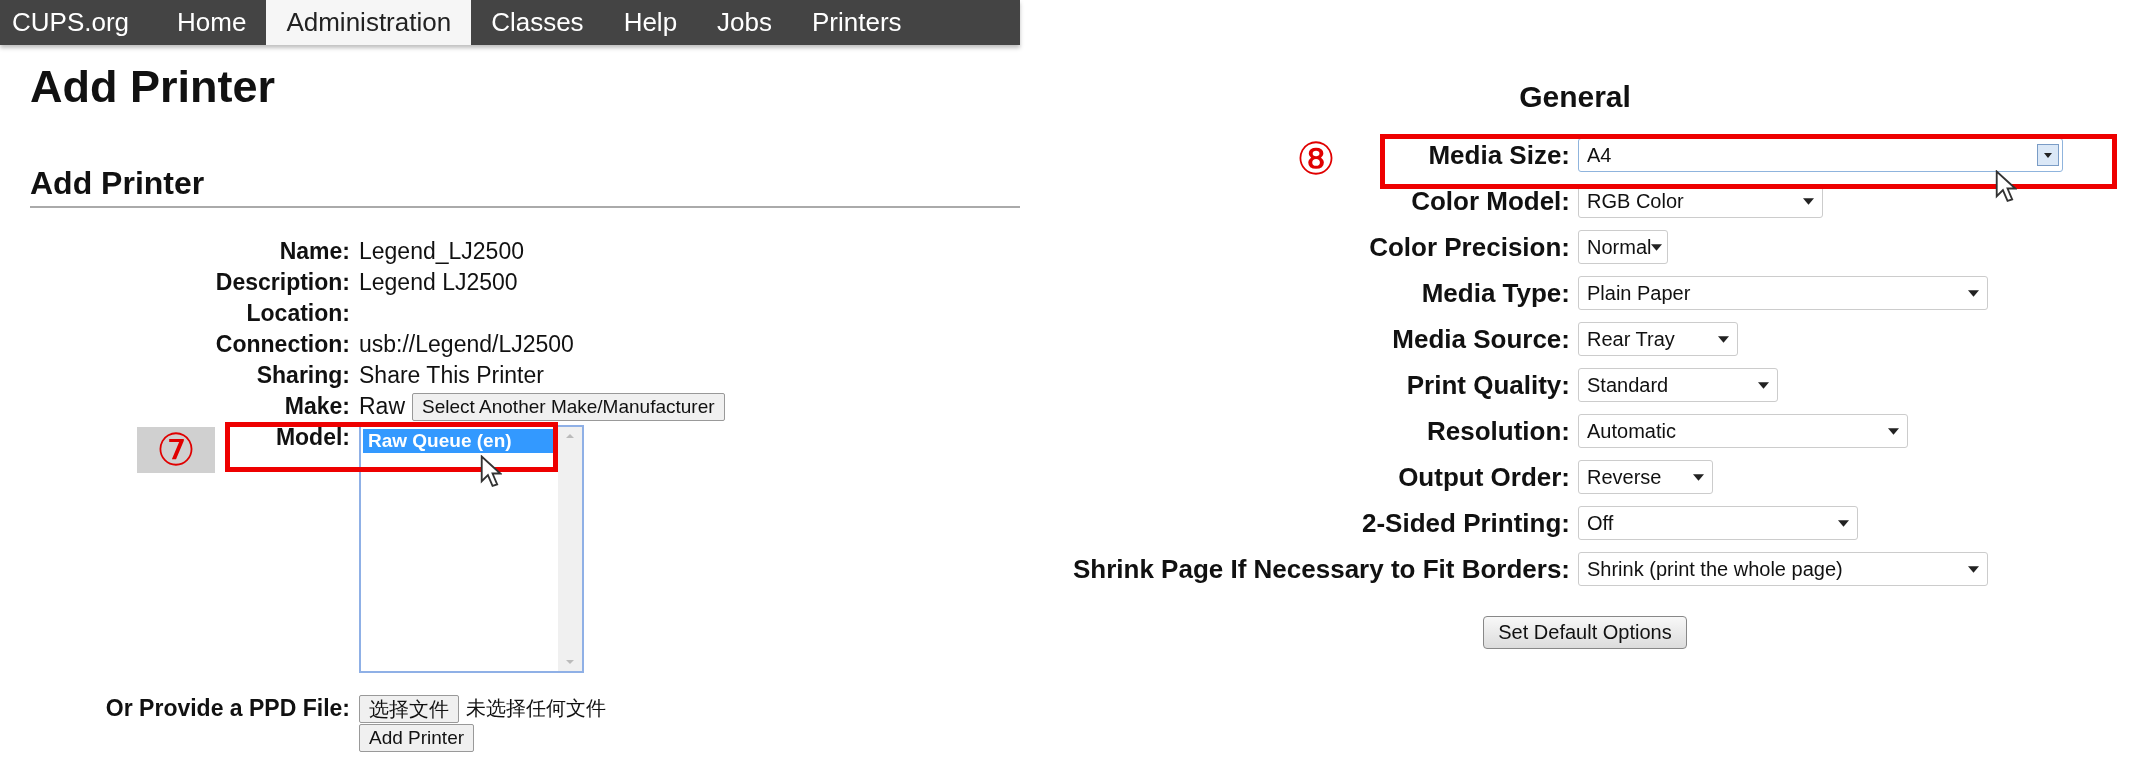 The width and height of the screenshot is (2131, 783). What do you see at coordinates (153, 87) in the screenshot?
I see `page-title: Add Printer` at bounding box center [153, 87].